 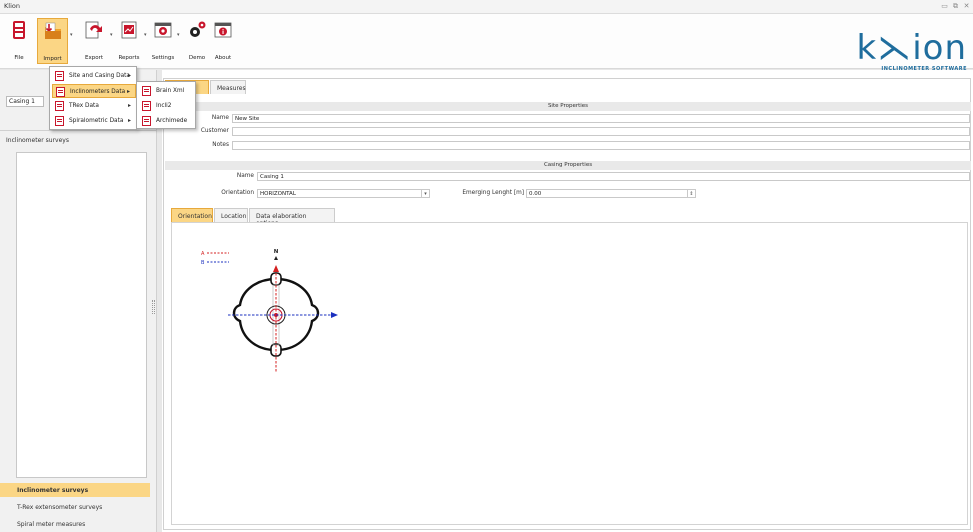 I want to click on menu-archimede: Archimede, so click(x=167, y=121).